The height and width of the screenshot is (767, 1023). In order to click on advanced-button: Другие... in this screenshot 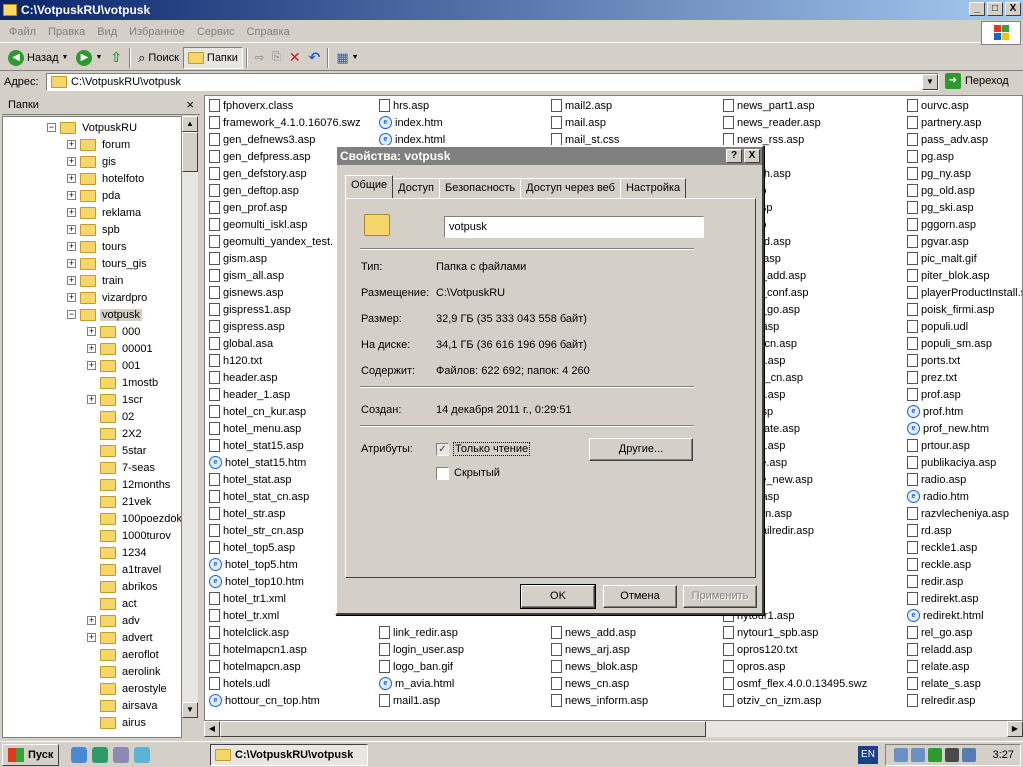, I will do `click(641, 449)`.